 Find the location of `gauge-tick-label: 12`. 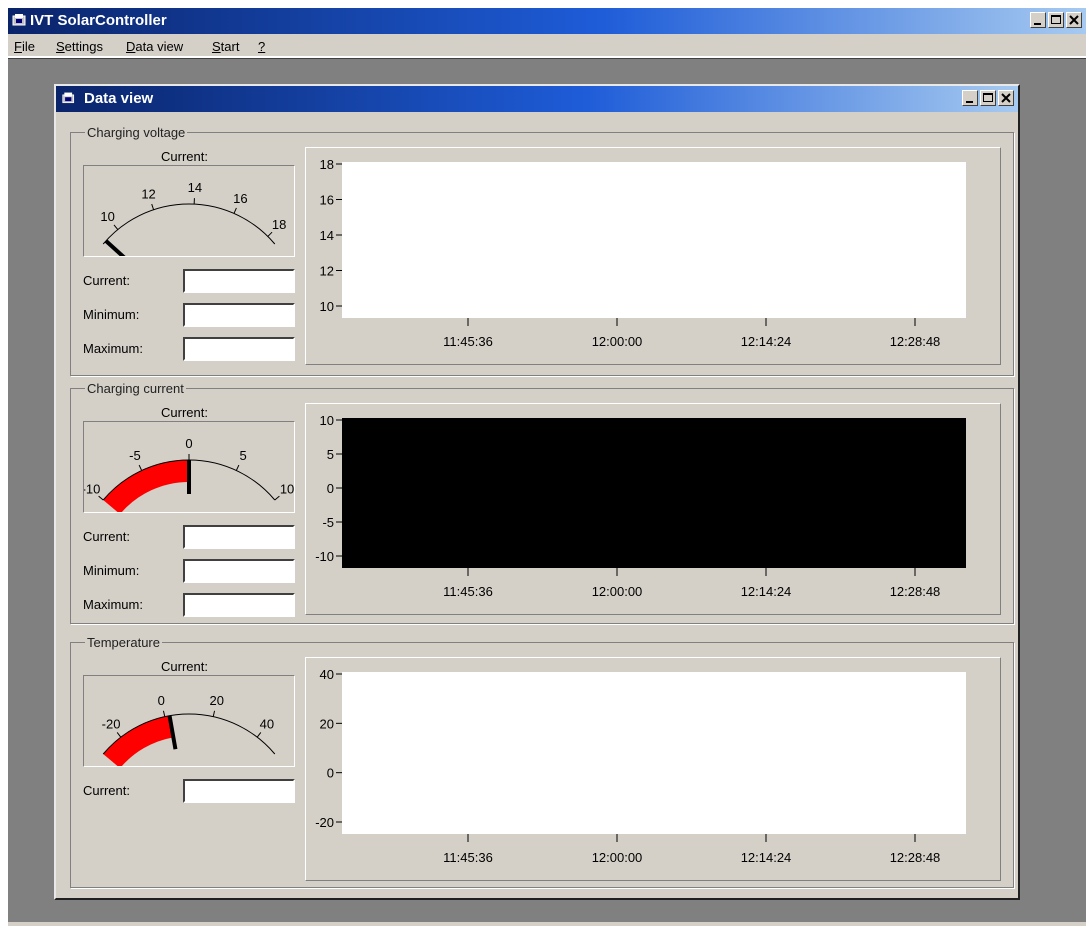

gauge-tick-label: 12 is located at coordinates (148, 194).